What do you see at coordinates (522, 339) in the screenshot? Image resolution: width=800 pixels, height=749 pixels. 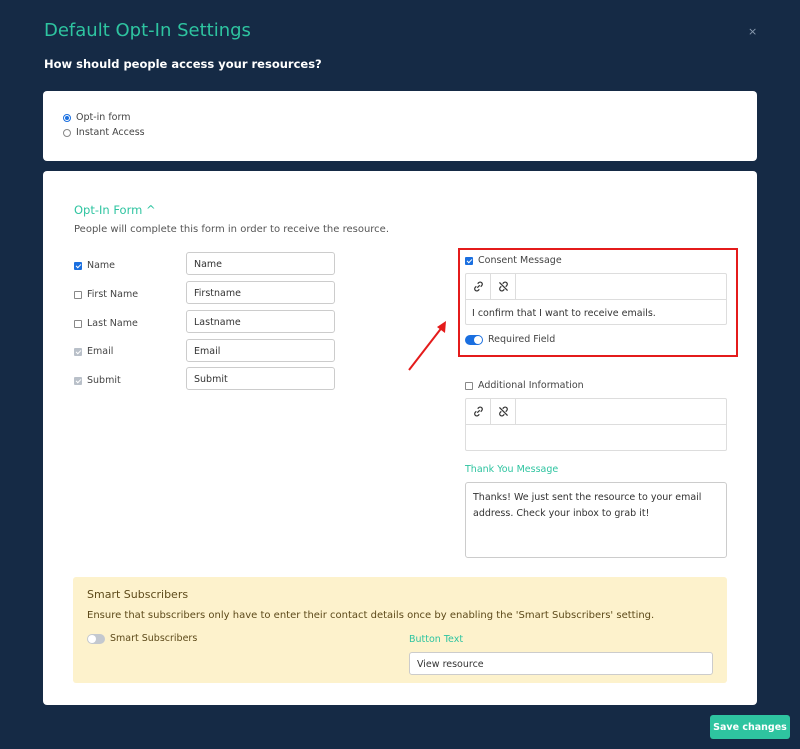 I see `required-label: Required Field` at bounding box center [522, 339].